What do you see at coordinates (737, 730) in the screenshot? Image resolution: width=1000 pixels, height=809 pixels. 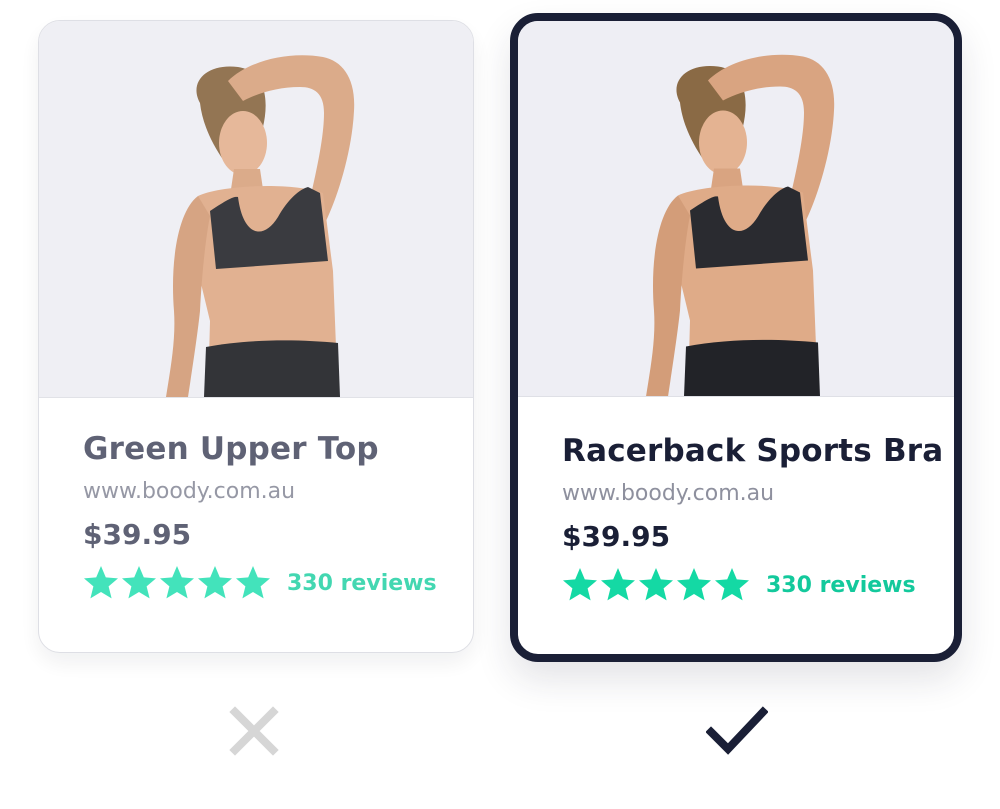 I see `checkmark-icon` at bounding box center [737, 730].